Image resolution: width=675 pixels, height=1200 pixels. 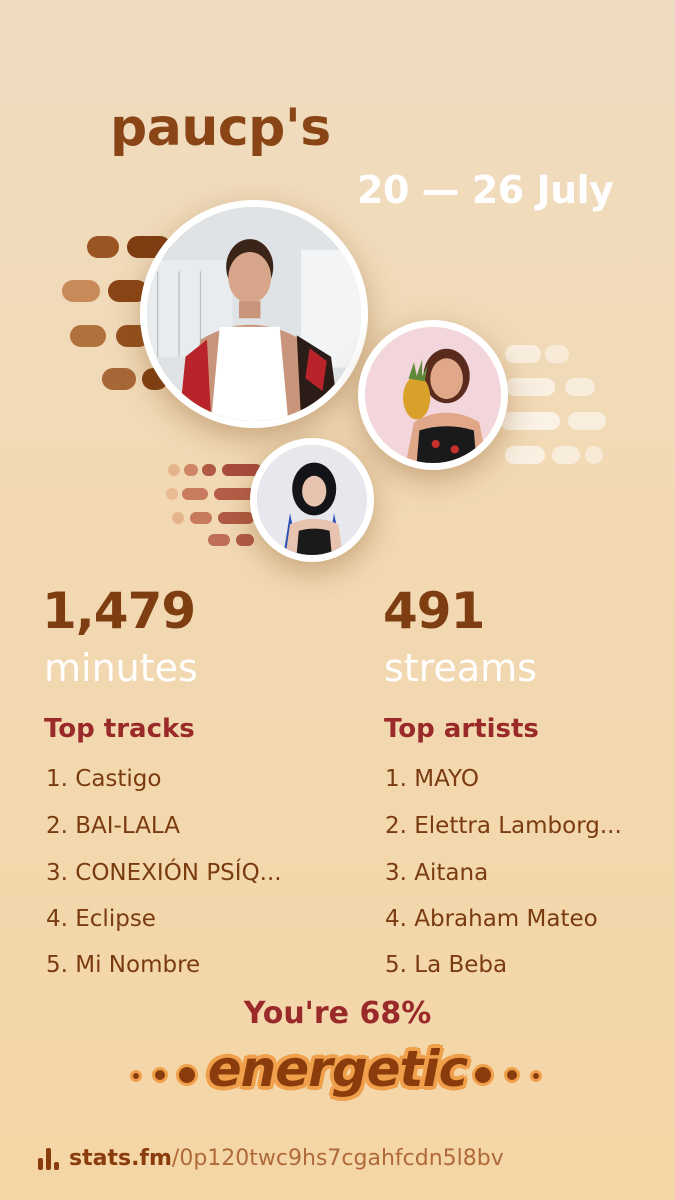 What do you see at coordinates (123, 965) in the screenshot?
I see `track-item: 5. Mi Nombre` at bounding box center [123, 965].